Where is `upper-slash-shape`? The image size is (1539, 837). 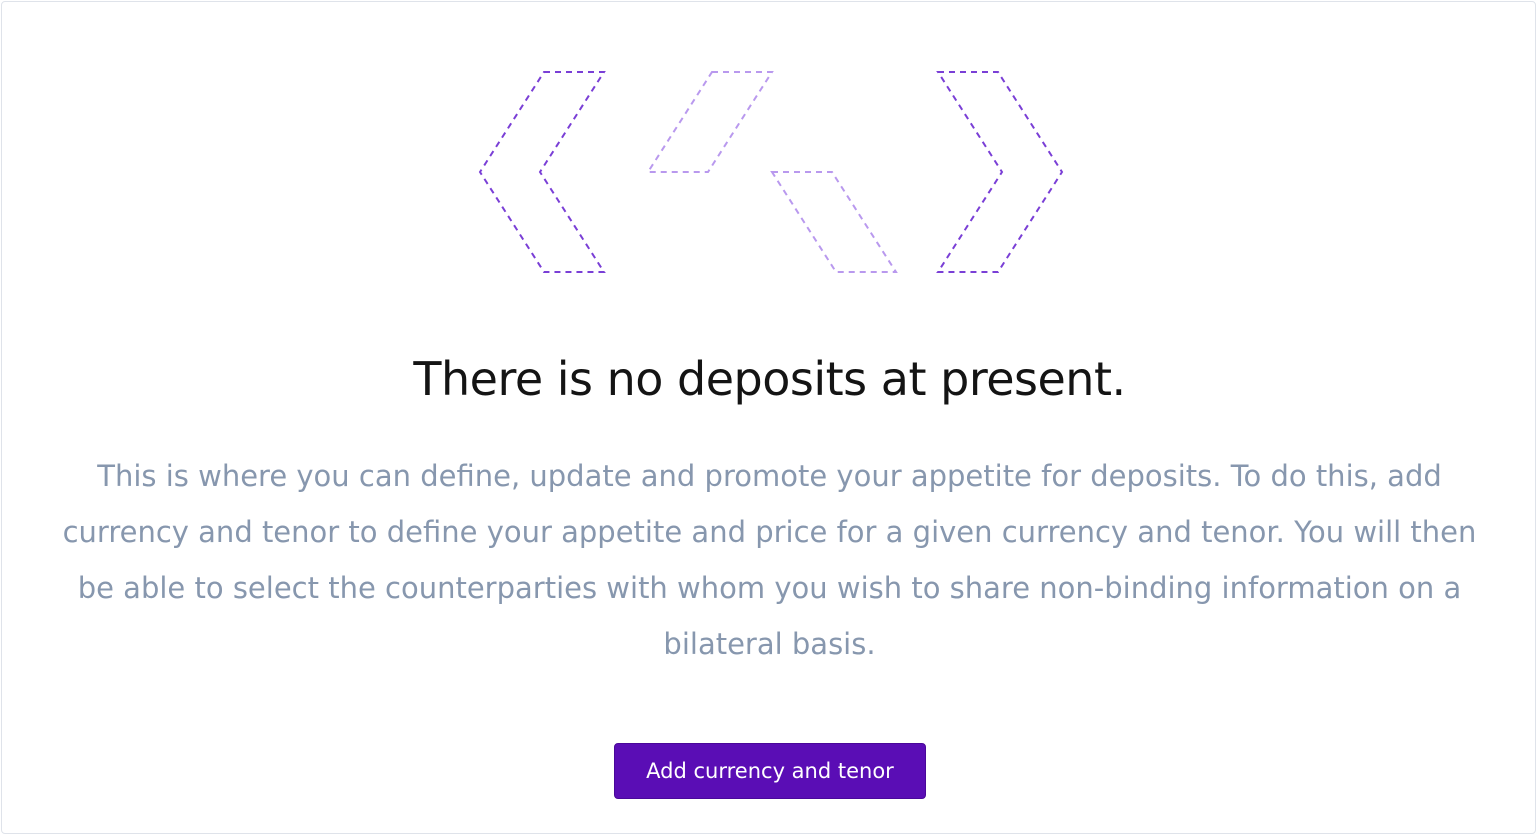
upper-slash-shape is located at coordinates (710, 122).